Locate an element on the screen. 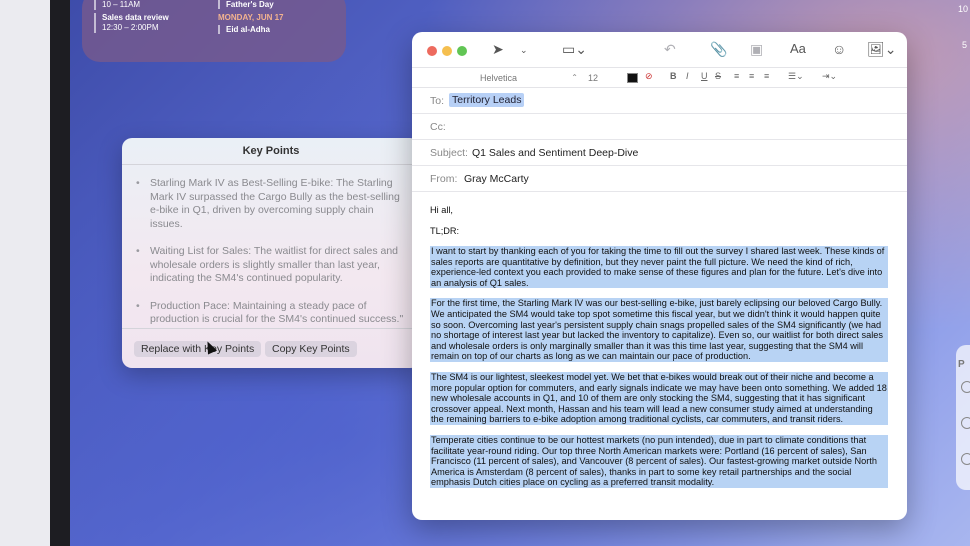  subject-value: Q1 Sales and Sentiment Deep-Dive is located at coordinates (555, 153).